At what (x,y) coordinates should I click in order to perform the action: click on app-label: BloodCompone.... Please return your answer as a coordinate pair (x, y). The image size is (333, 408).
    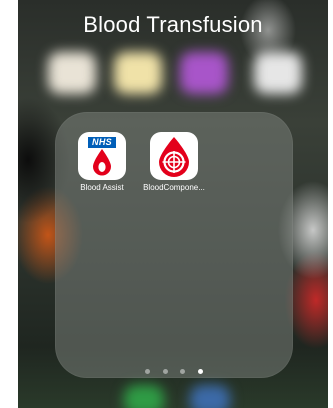
    Looking at the image, I should click on (174, 187).